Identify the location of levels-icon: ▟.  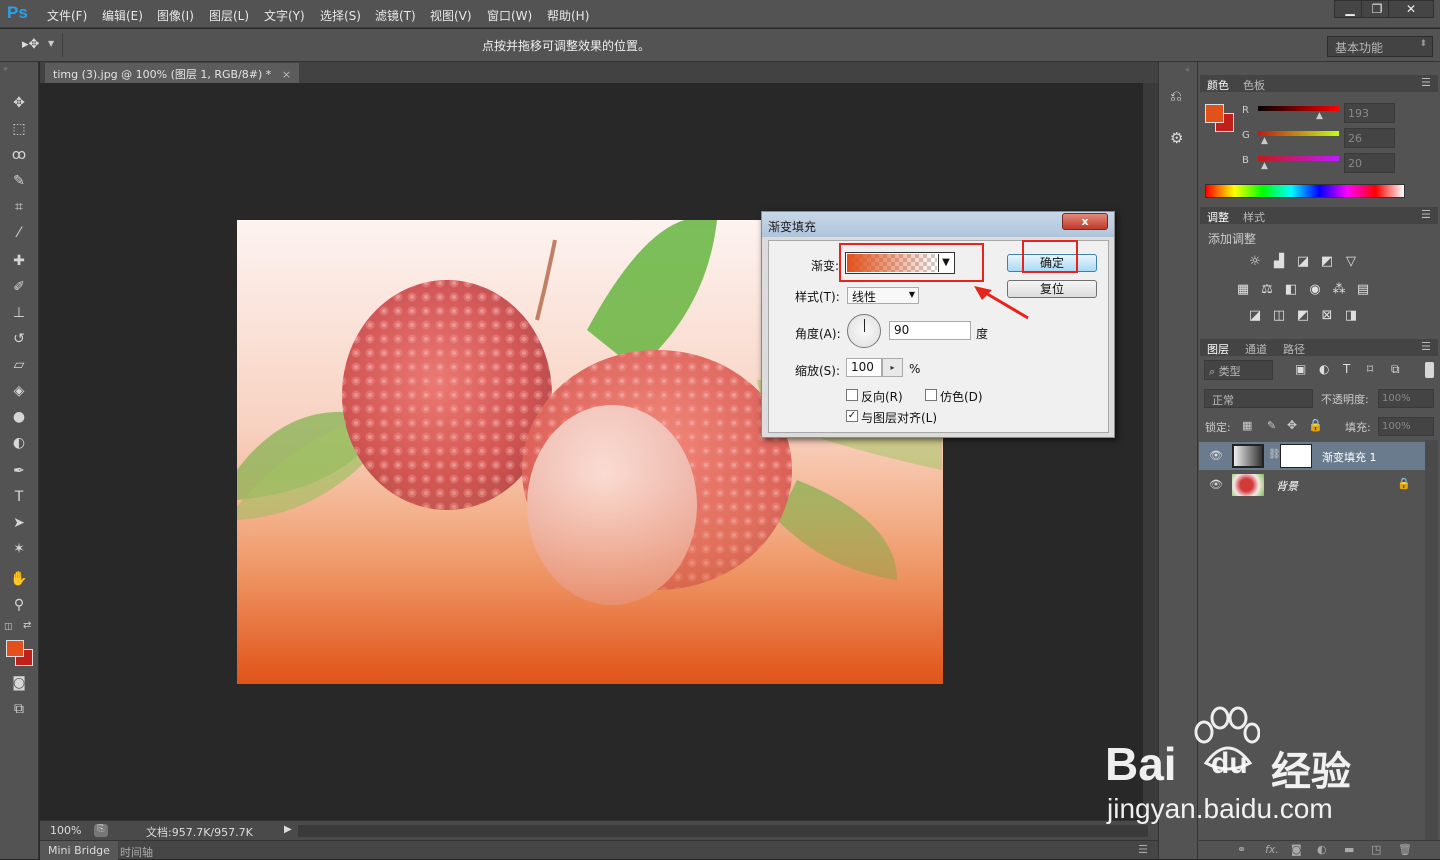
(1279, 262).